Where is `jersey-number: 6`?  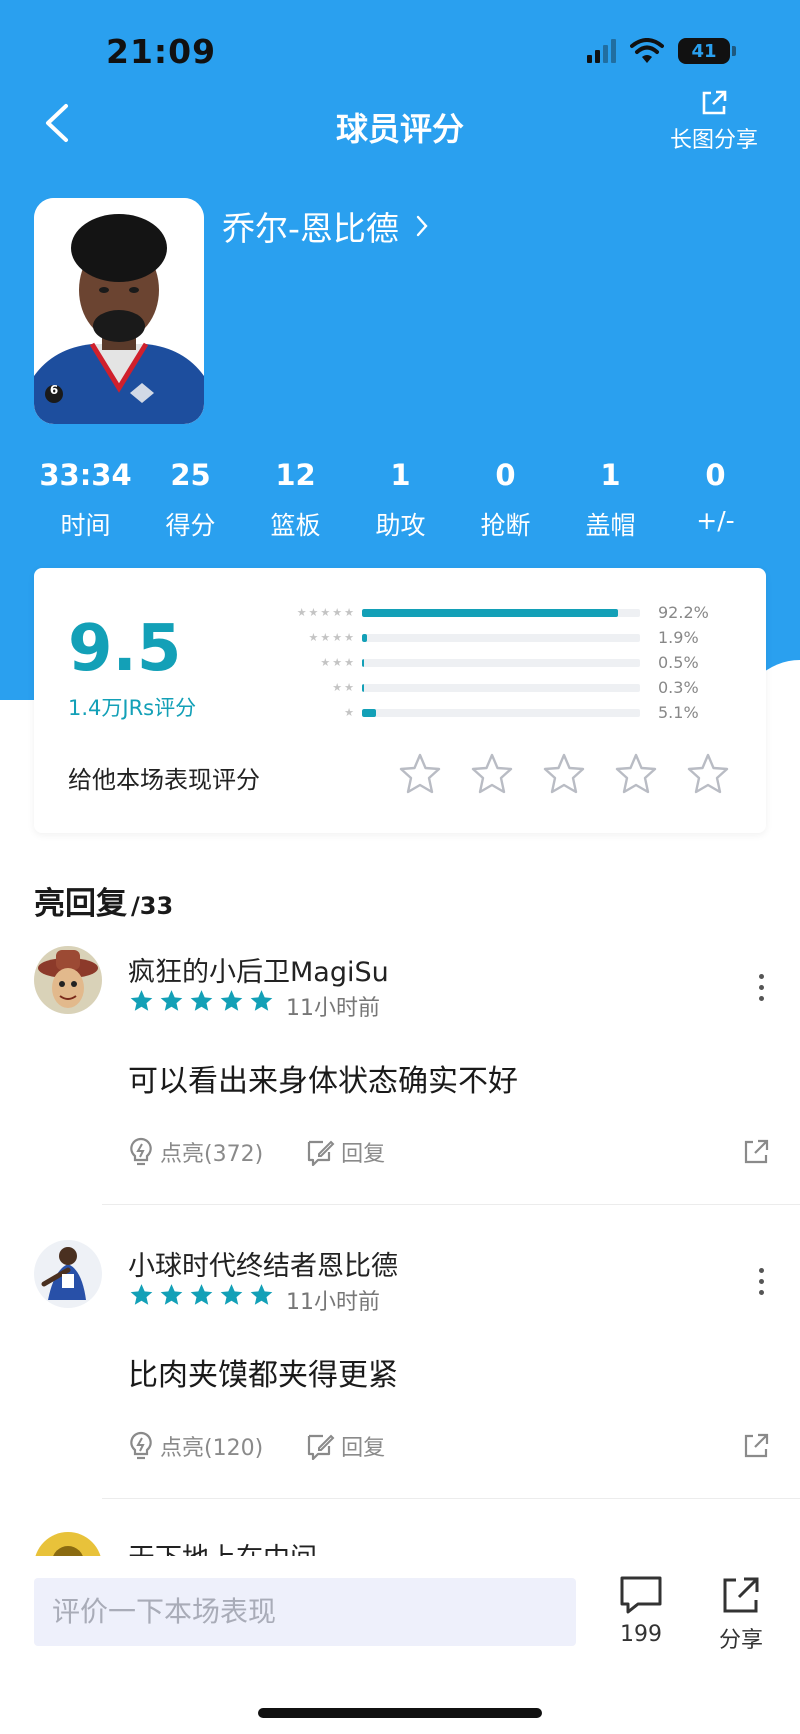
jersey-number: 6 is located at coordinates (54, 390).